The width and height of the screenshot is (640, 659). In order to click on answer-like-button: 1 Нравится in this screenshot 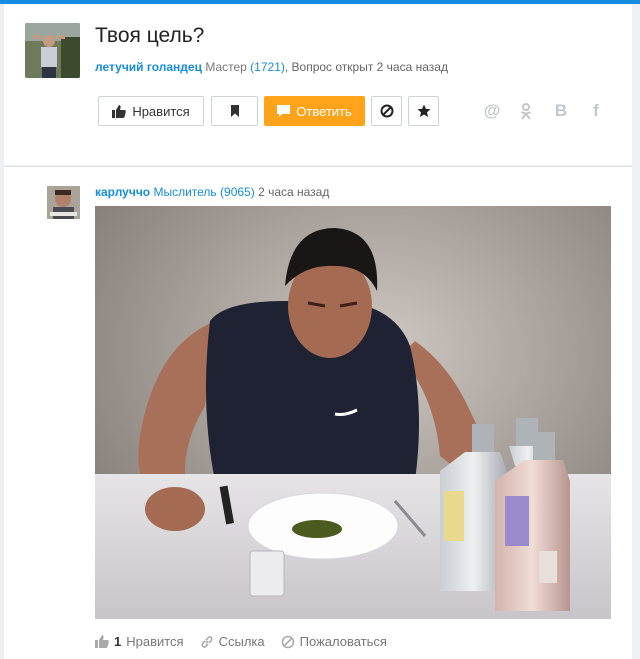, I will do `click(139, 641)`.